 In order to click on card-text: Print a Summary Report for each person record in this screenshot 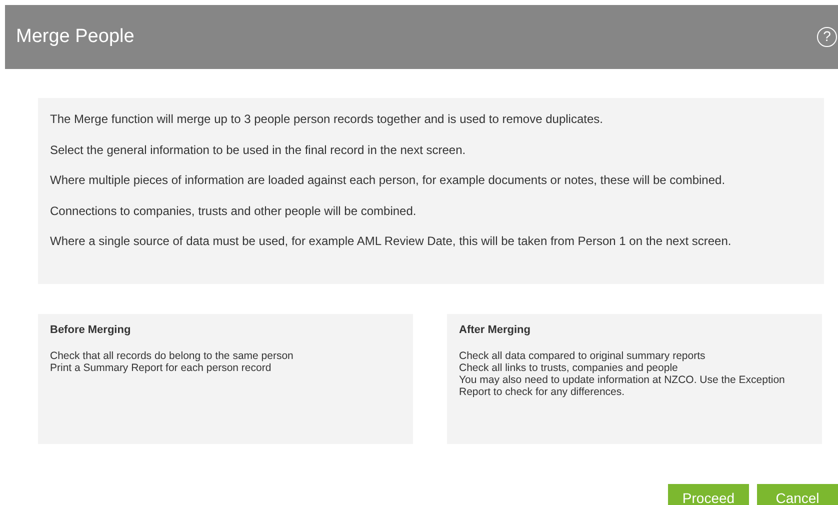, I will do `click(161, 368)`.